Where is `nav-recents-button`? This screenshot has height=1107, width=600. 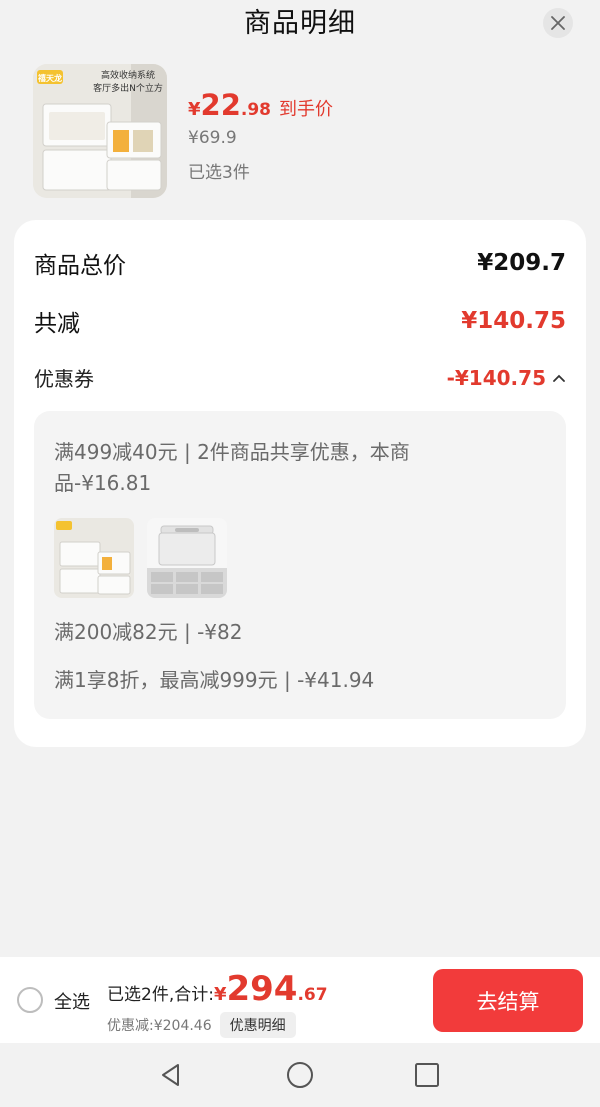
nav-recents-button is located at coordinates (427, 1075).